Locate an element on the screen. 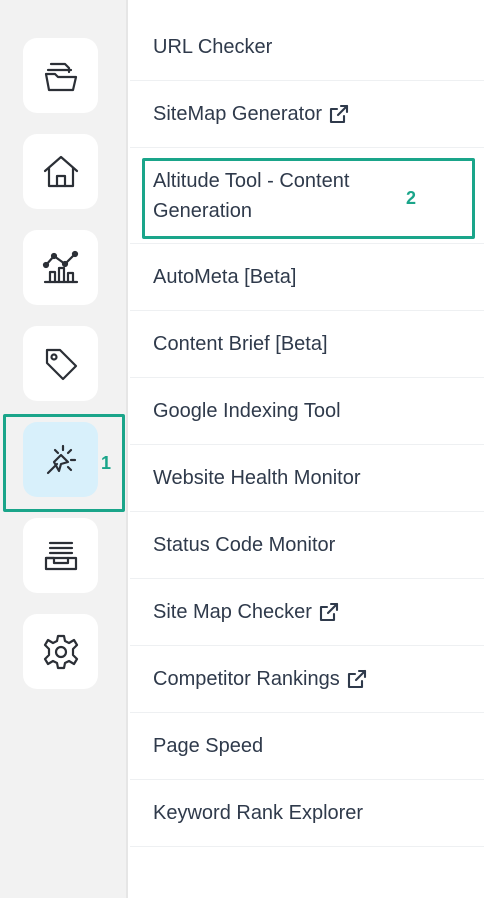  menu-item-keyword-rank-explorer: Keyword Rank Explorer is located at coordinates (307, 813).